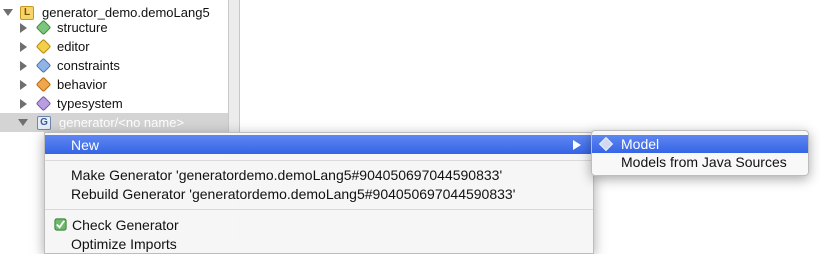 This screenshot has height=254, width=820. What do you see at coordinates (319, 144) in the screenshot?
I see `menu-item-new: New` at bounding box center [319, 144].